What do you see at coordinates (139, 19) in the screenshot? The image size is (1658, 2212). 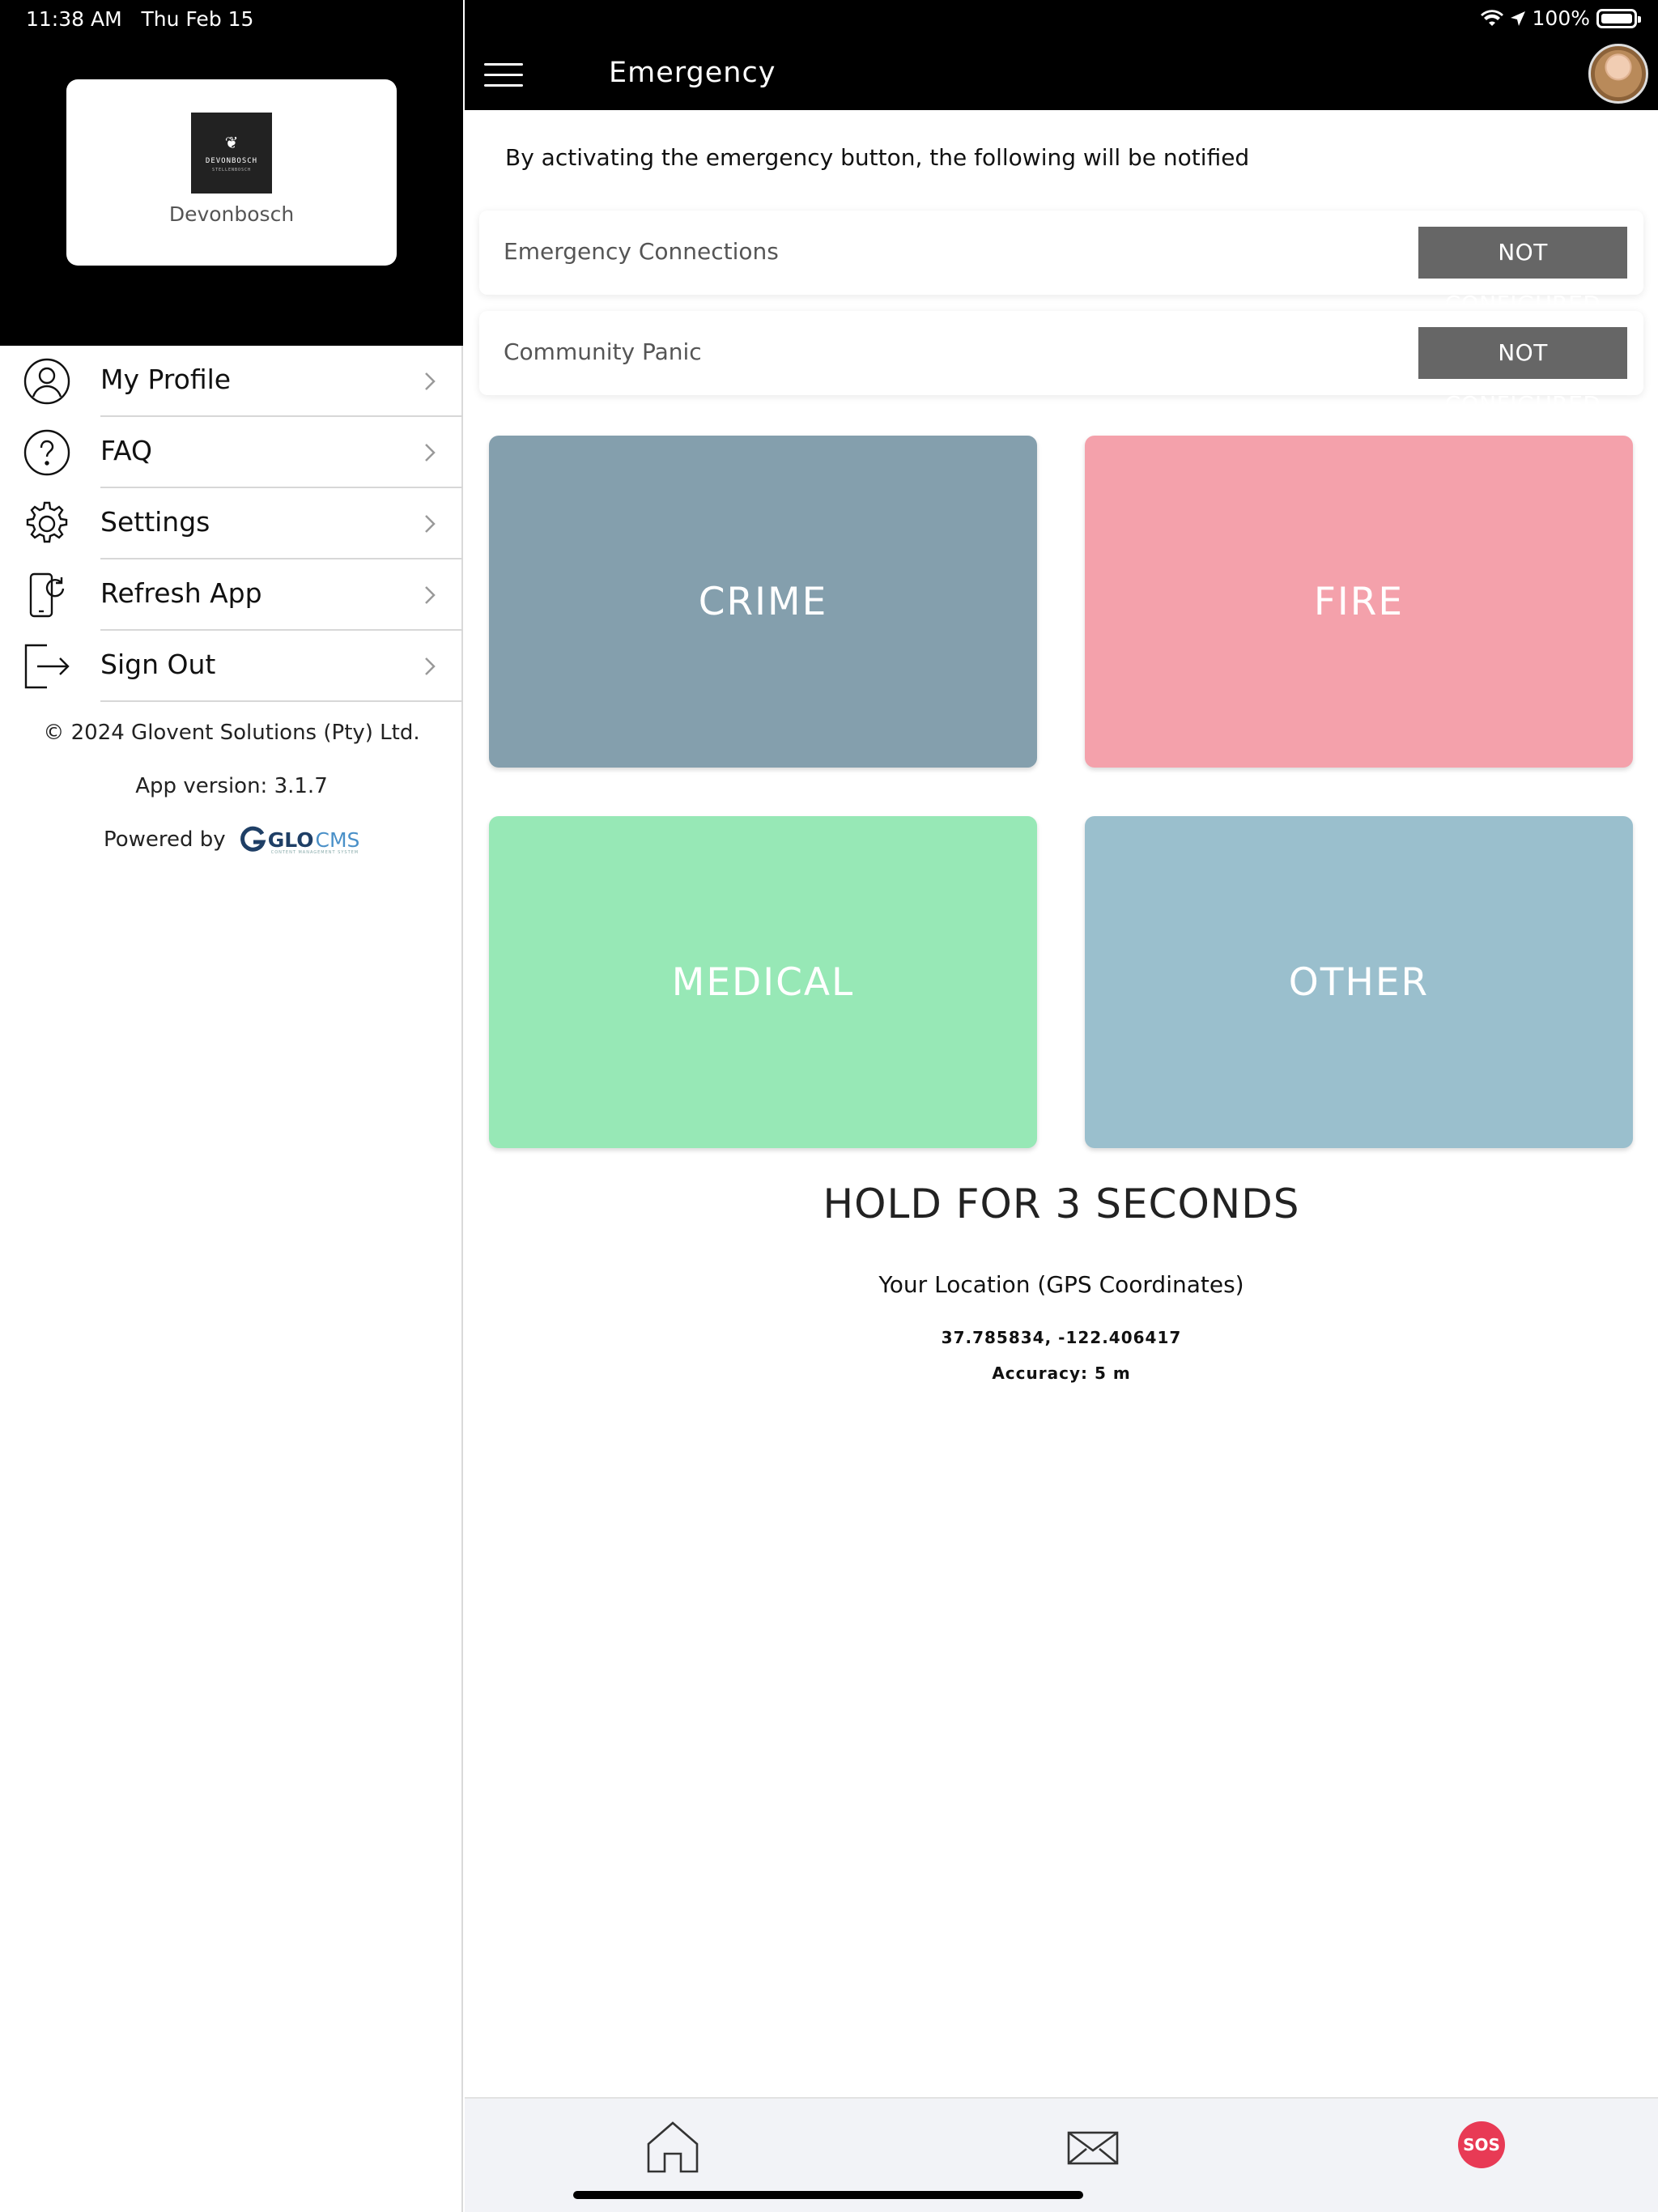 I see `status-time: 11:38 AM Thu Feb 15` at bounding box center [139, 19].